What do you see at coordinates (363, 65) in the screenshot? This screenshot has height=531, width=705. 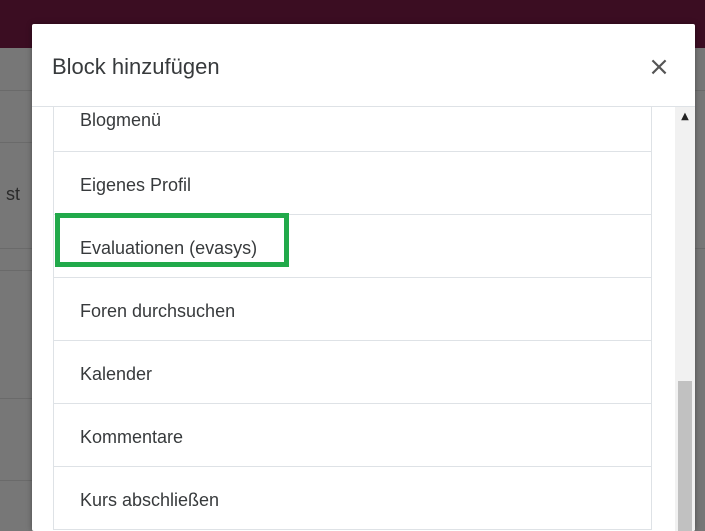 I see `modal-header: Block hinzufügen ×` at bounding box center [363, 65].